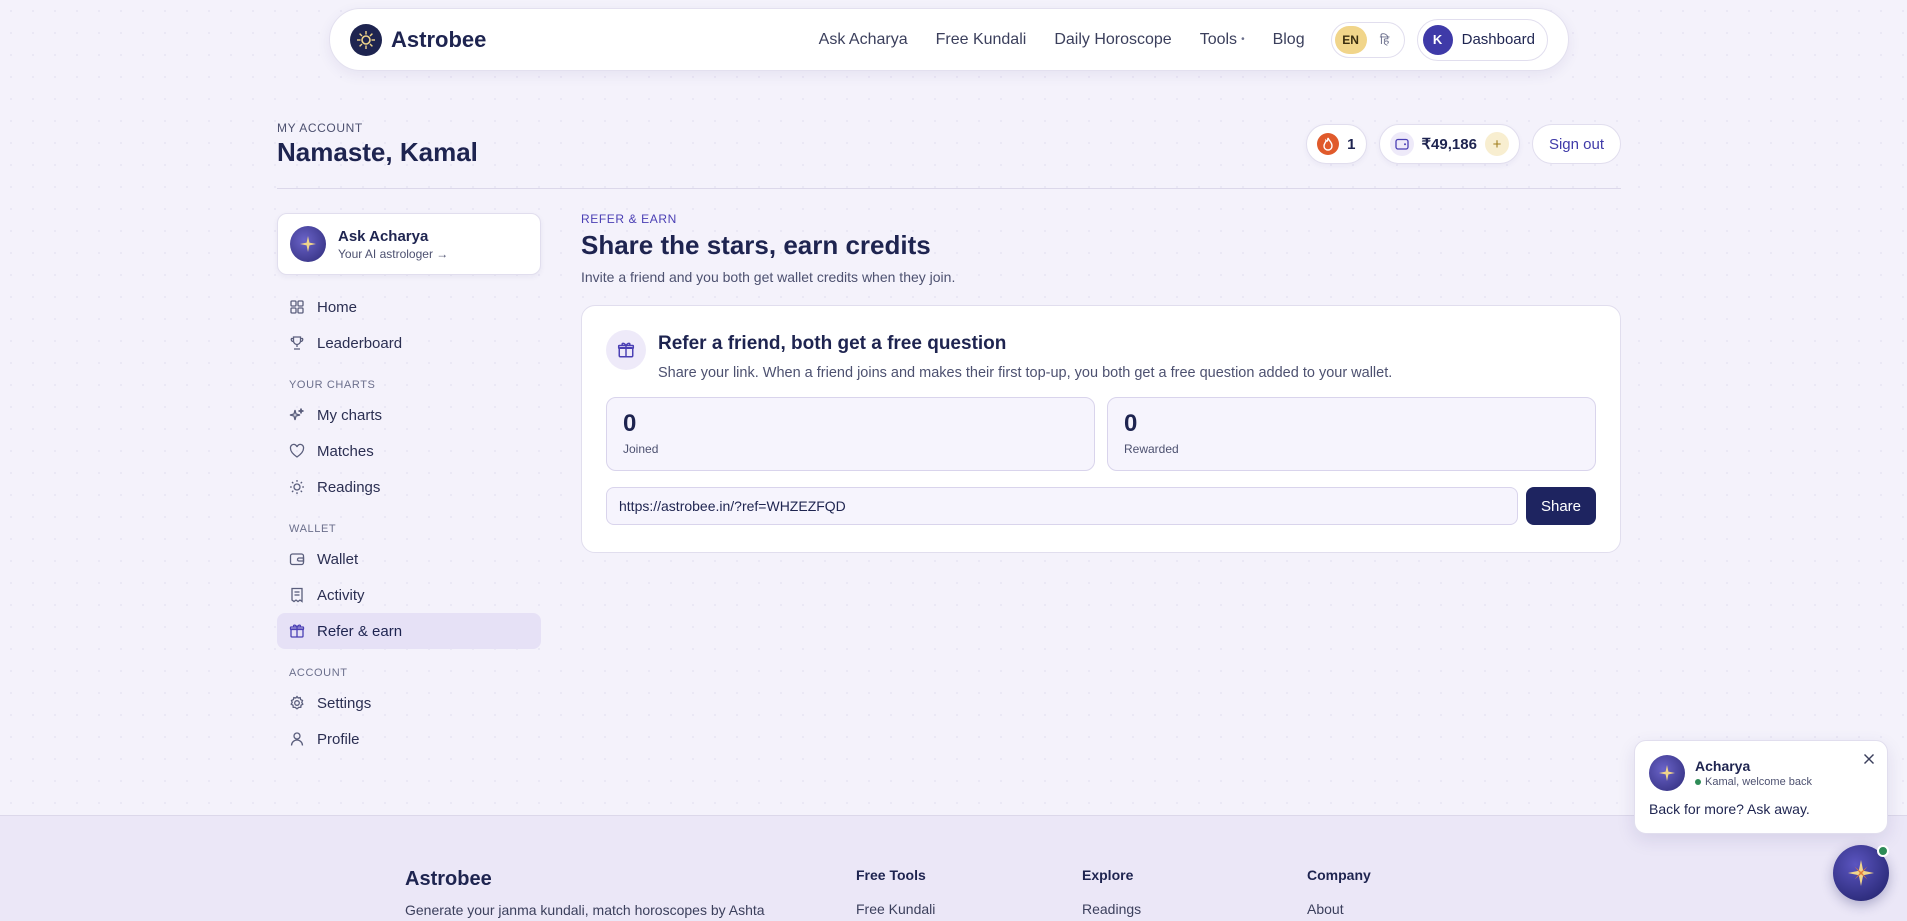 The height and width of the screenshot is (921, 1907). I want to click on ask-acharya-card: Ask Acharya Your AI astrologer →, so click(409, 244).